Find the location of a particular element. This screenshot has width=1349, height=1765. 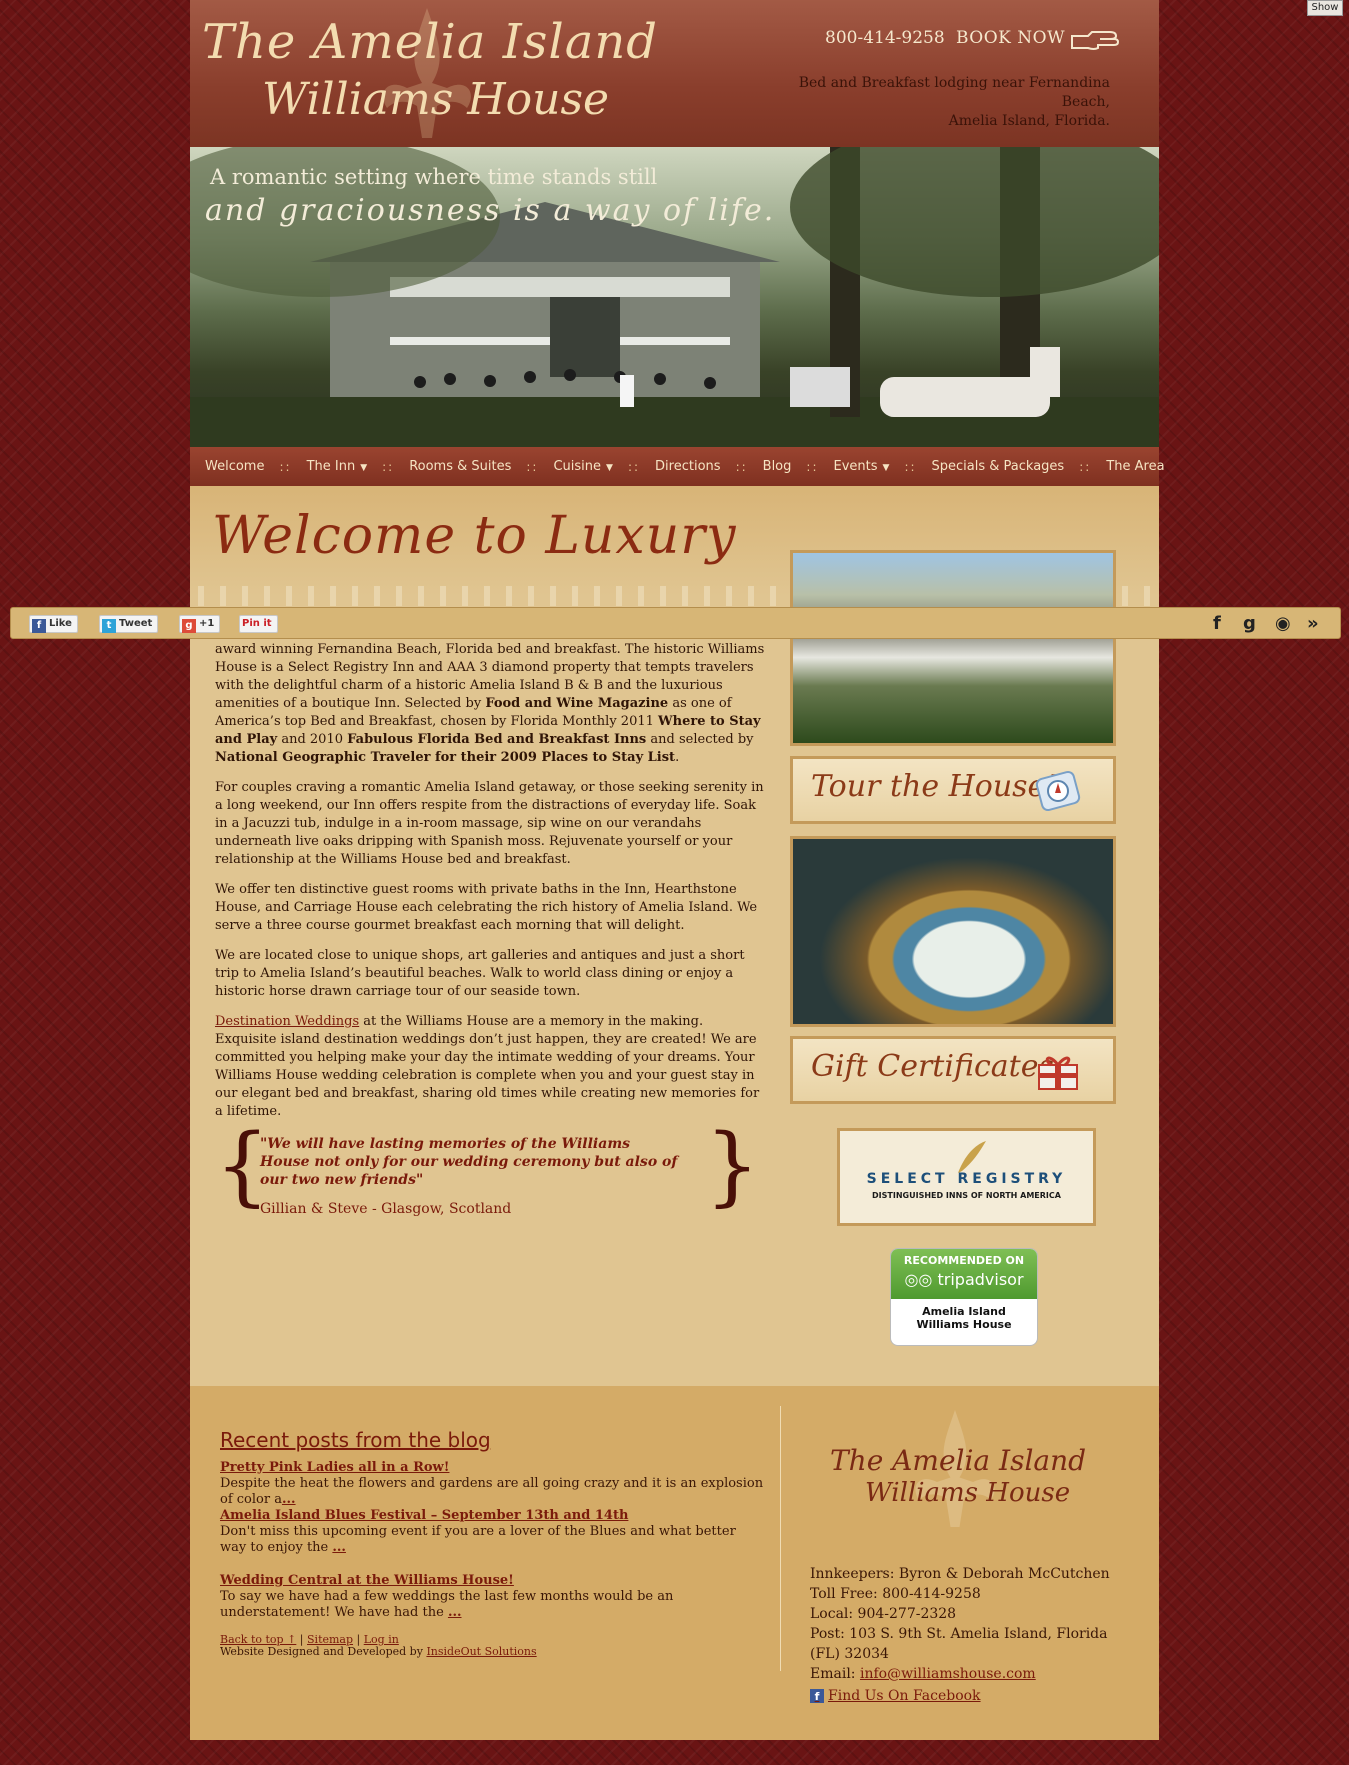

nav-blog: Blog is located at coordinates (777, 466).